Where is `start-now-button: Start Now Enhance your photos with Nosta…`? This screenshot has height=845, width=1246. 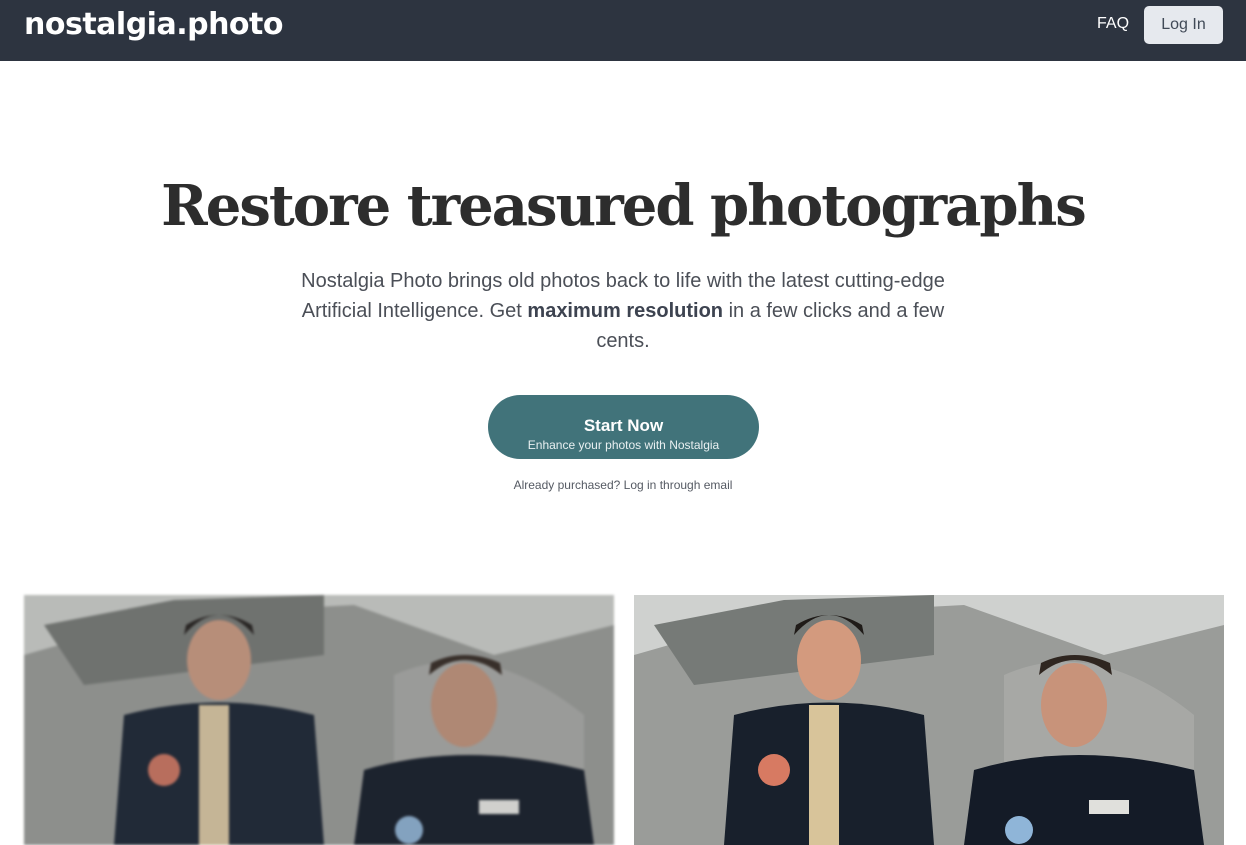 start-now-button: Start Now Enhance your photos with Nosta… is located at coordinates (623, 427).